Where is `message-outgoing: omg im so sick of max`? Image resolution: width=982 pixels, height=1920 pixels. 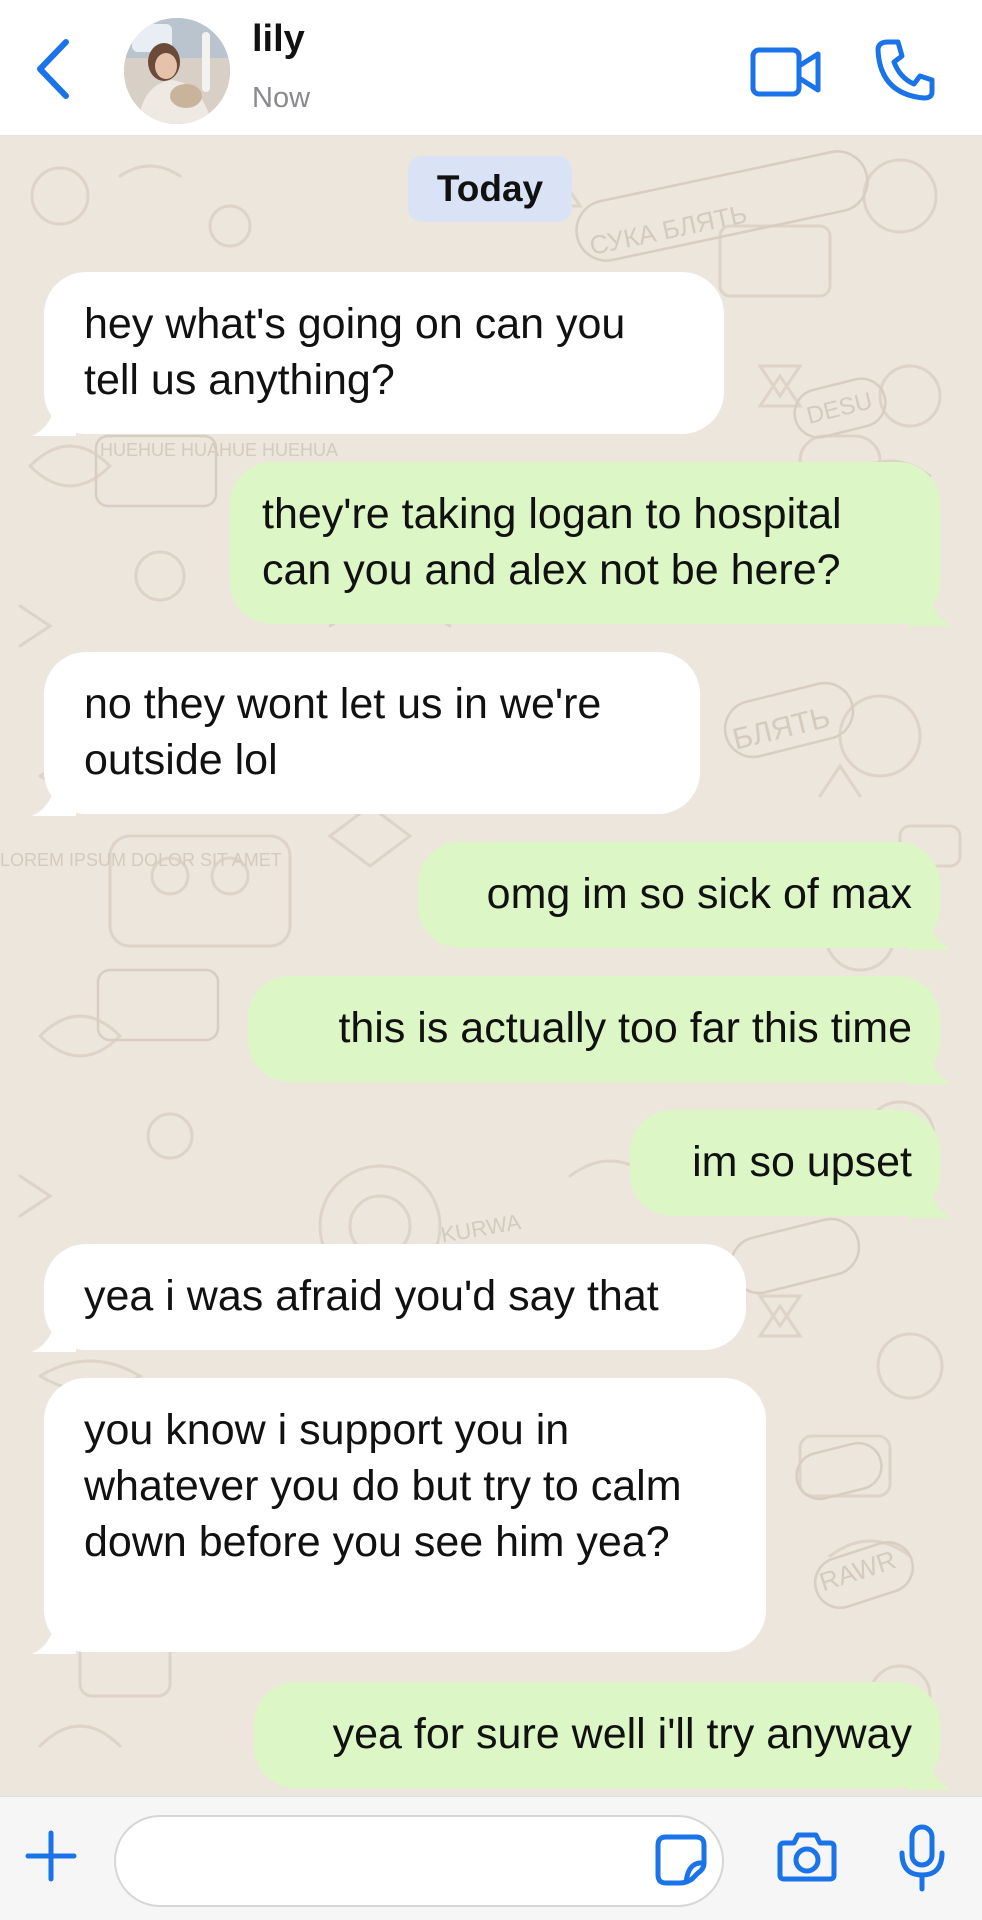 message-outgoing: omg im so sick of max is located at coordinates (685, 896).